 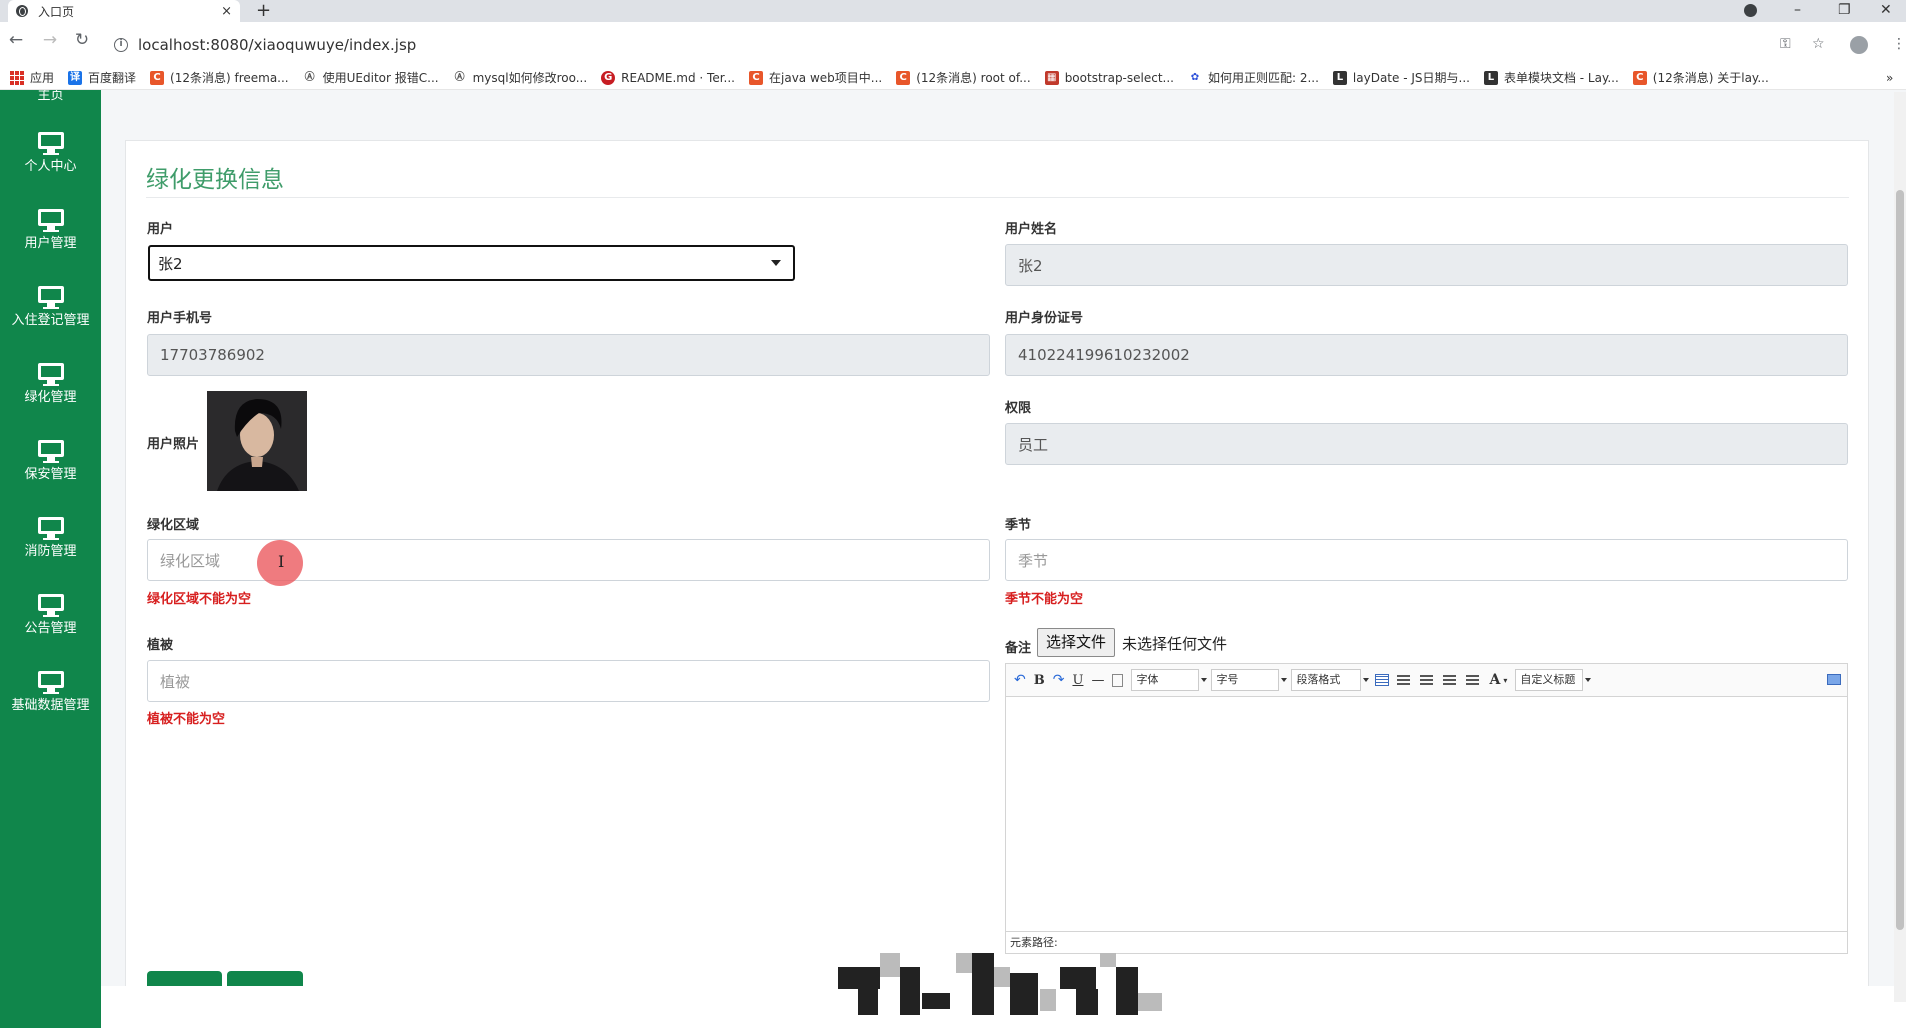 What do you see at coordinates (608, 77) in the screenshot?
I see `gitee-icon: G` at bounding box center [608, 77].